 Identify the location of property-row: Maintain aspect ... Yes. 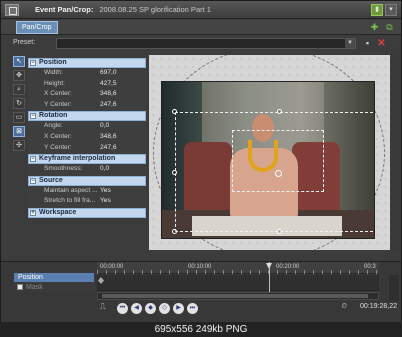
(87, 191).